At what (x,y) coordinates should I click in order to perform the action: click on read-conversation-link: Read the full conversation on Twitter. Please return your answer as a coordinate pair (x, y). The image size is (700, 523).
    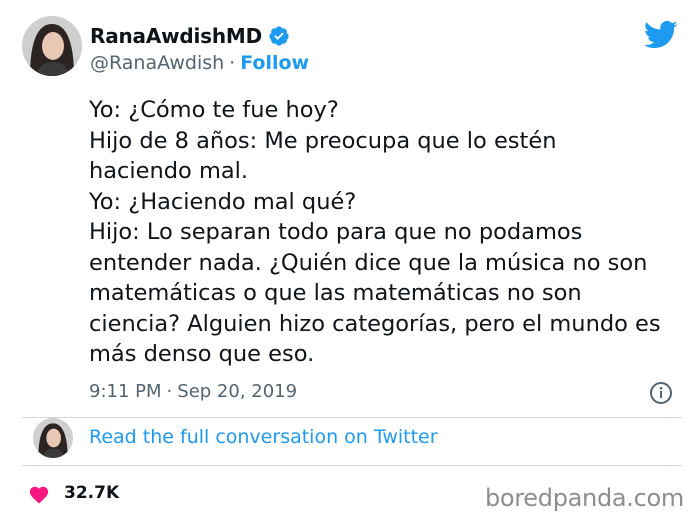
    Looking at the image, I should click on (263, 437).